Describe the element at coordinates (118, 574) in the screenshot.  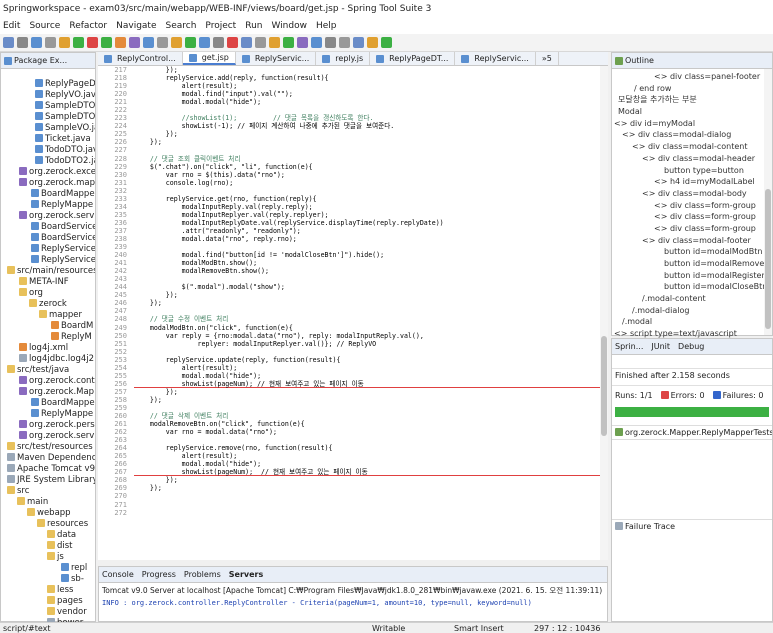
I see `console-tab: Console` at that location.